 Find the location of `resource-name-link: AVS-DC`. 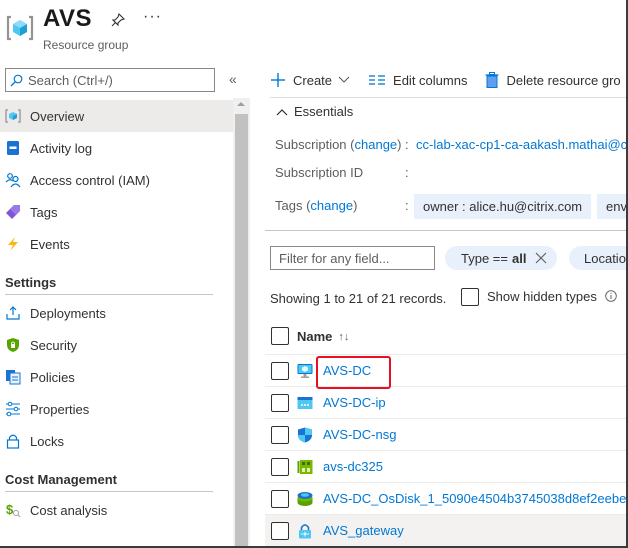

resource-name-link: AVS-DC is located at coordinates (347, 370).